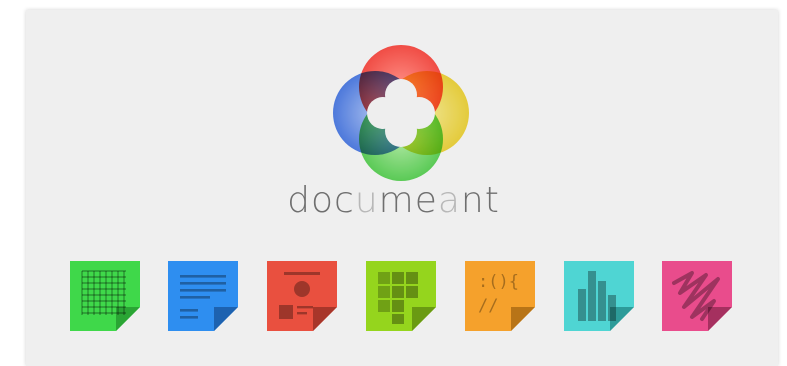 This screenshot has width=787, height=366. I want to click on presentation-icon, so click(302, 296).